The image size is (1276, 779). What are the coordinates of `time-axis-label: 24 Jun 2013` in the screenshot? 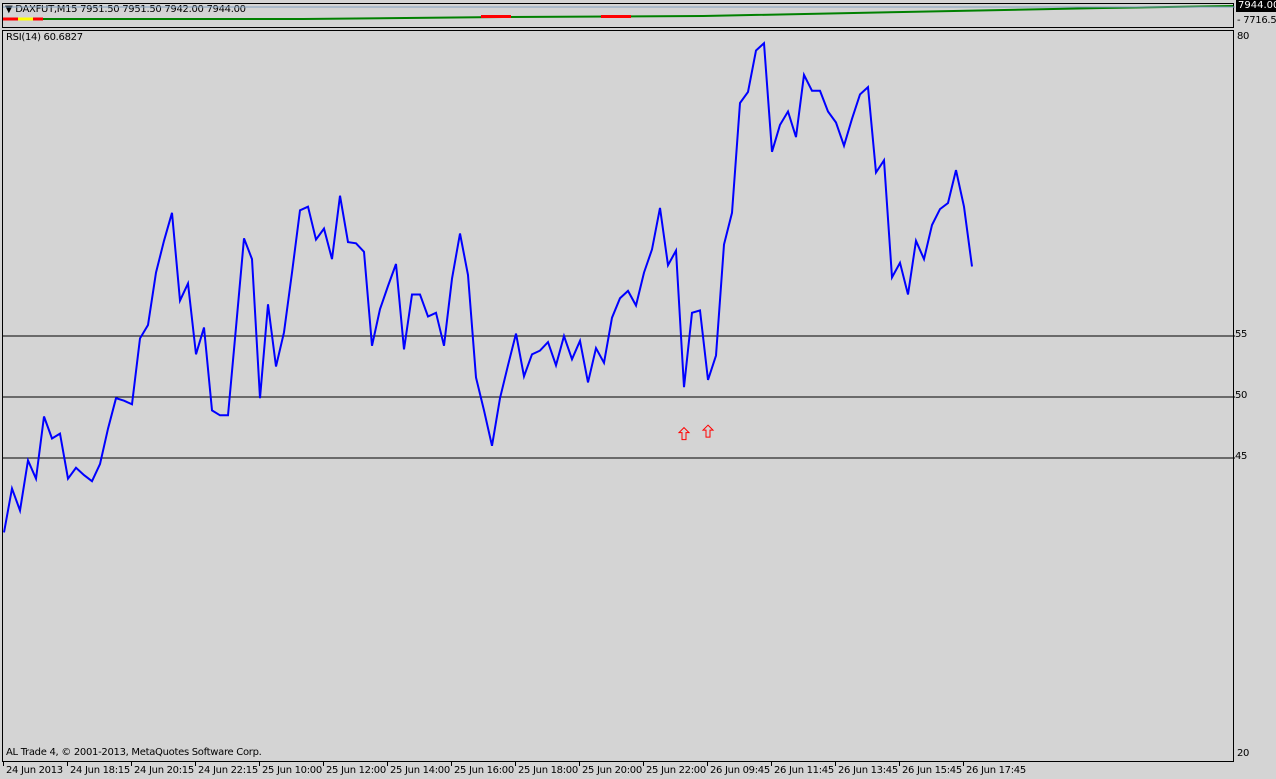 It's located at (34, 770).